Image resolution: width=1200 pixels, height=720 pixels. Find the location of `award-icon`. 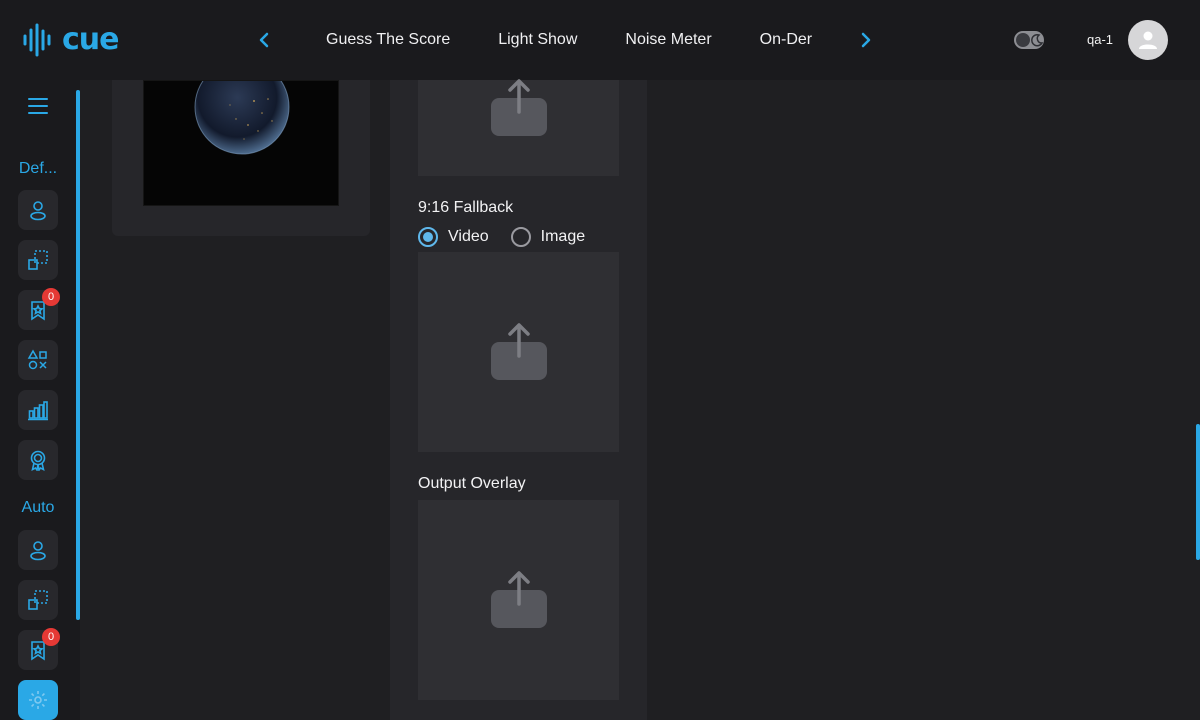

award-icon is located at coordinates (38, 460).